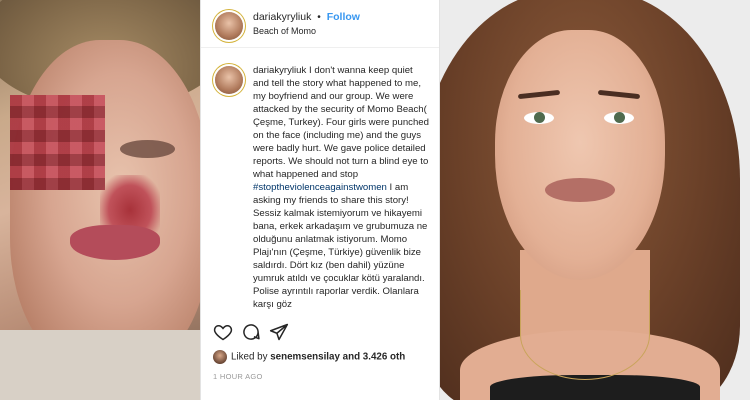 This screenshot has width=750, height=400. What do you see at coordinates (320, 24) in the screenshot?
I see `post-header: dariakyryliuk • Follow Beach of Momo` at bounding box center [320, 24].